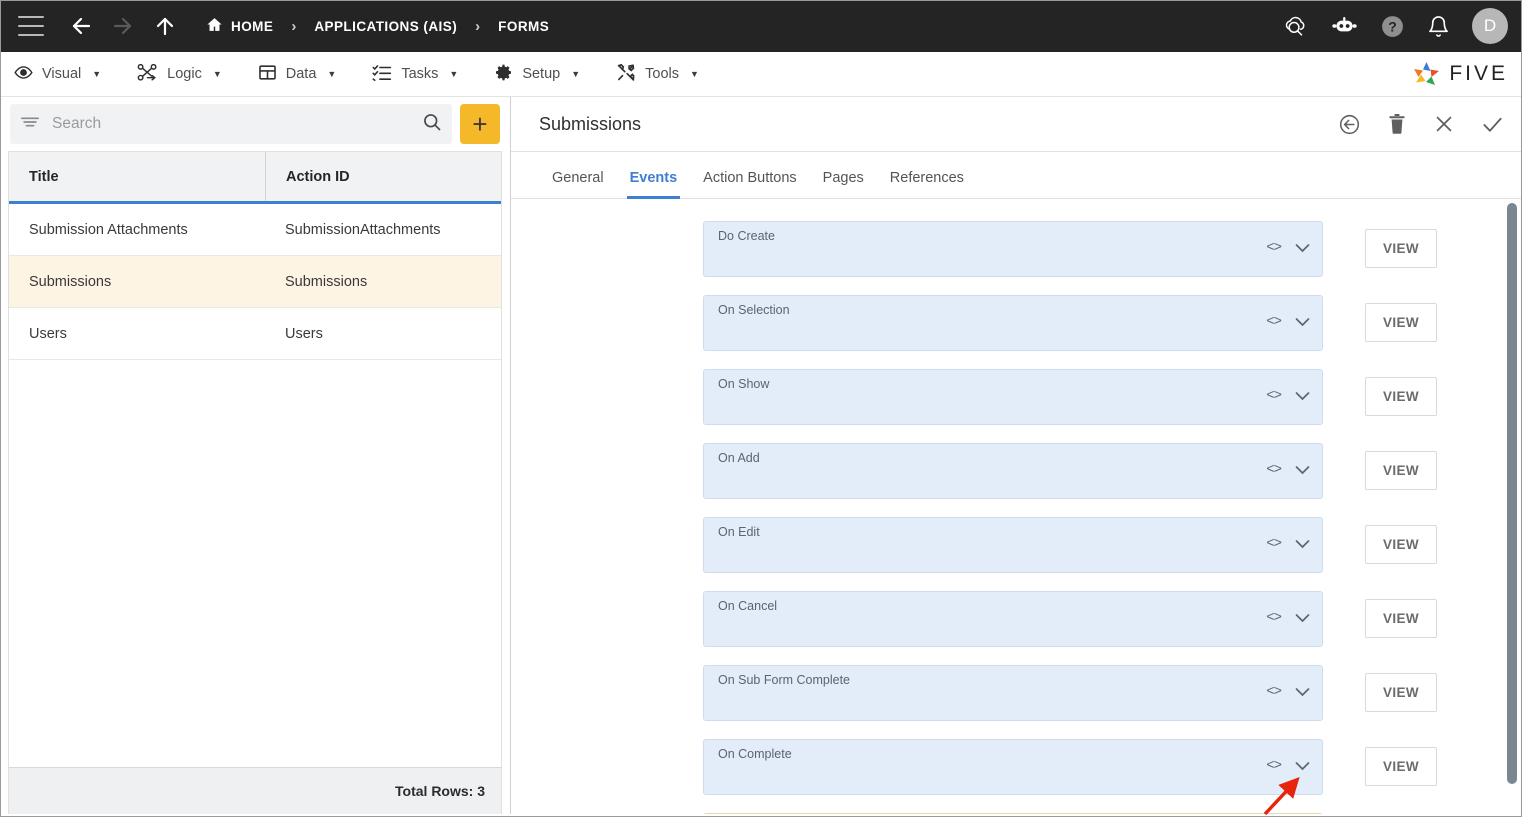  What do you see at coordinates (578, 184) in the screenshot?
I see `tab-general: General` at bounding box center [578, 184].